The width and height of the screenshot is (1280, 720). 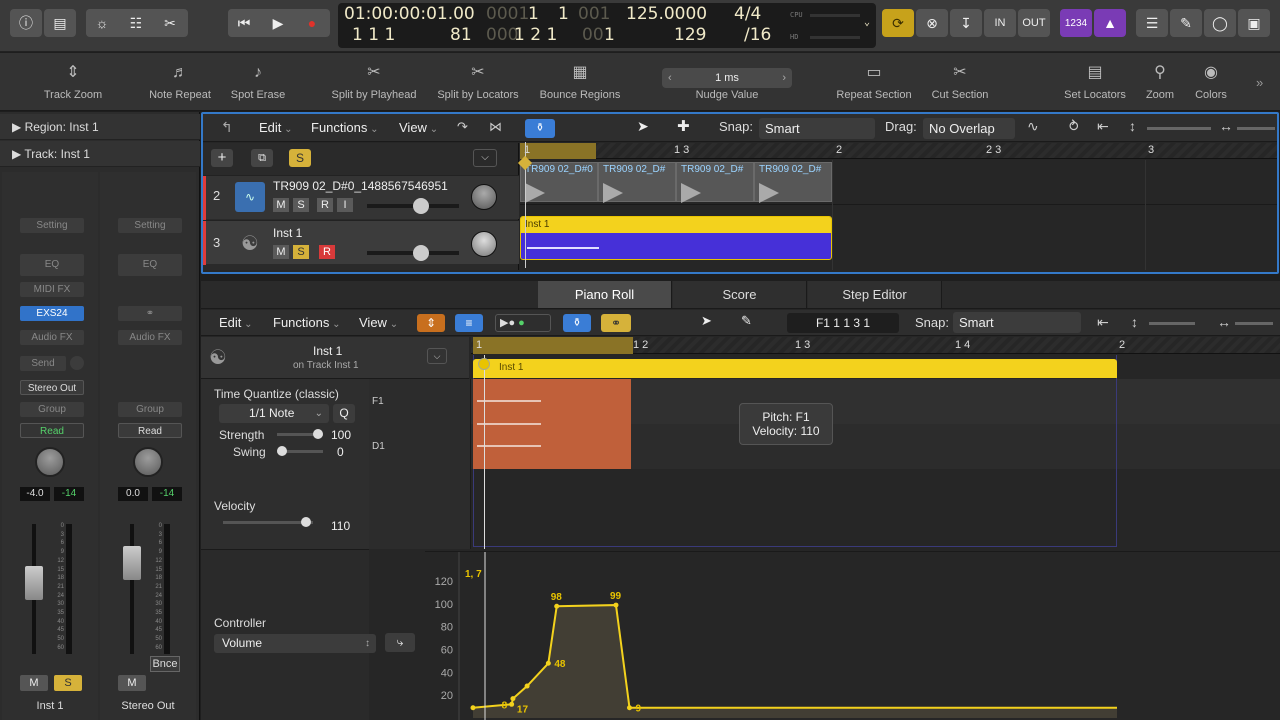 What do you see at coordinates (16, 154) in the screenshot?
I see `disclosure-triangle-icon: ▶` at bounding box center [16, 154].